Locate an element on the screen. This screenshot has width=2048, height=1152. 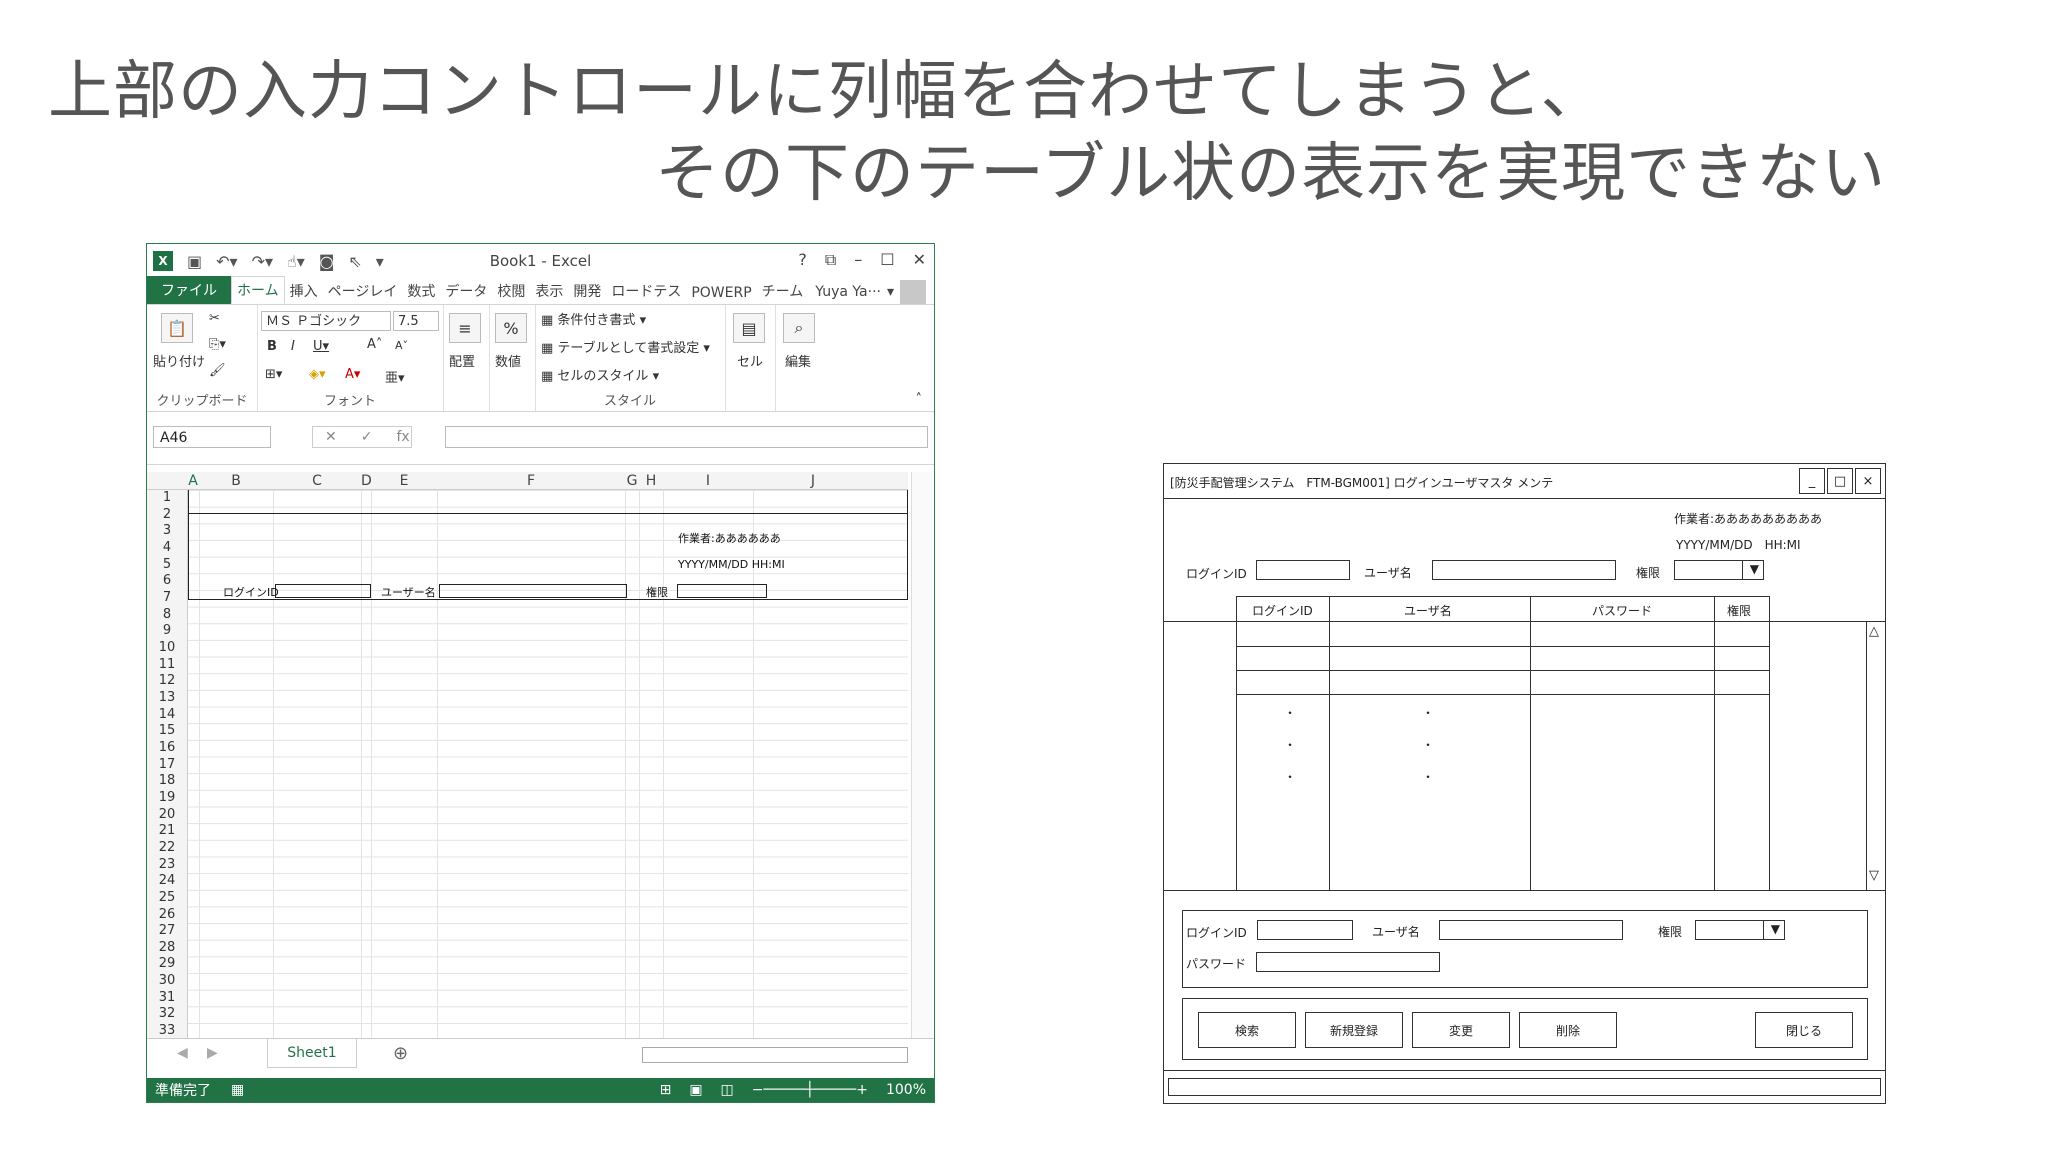
collapse-ribbon-icon: ˄ is located at coordinates (919, 399).